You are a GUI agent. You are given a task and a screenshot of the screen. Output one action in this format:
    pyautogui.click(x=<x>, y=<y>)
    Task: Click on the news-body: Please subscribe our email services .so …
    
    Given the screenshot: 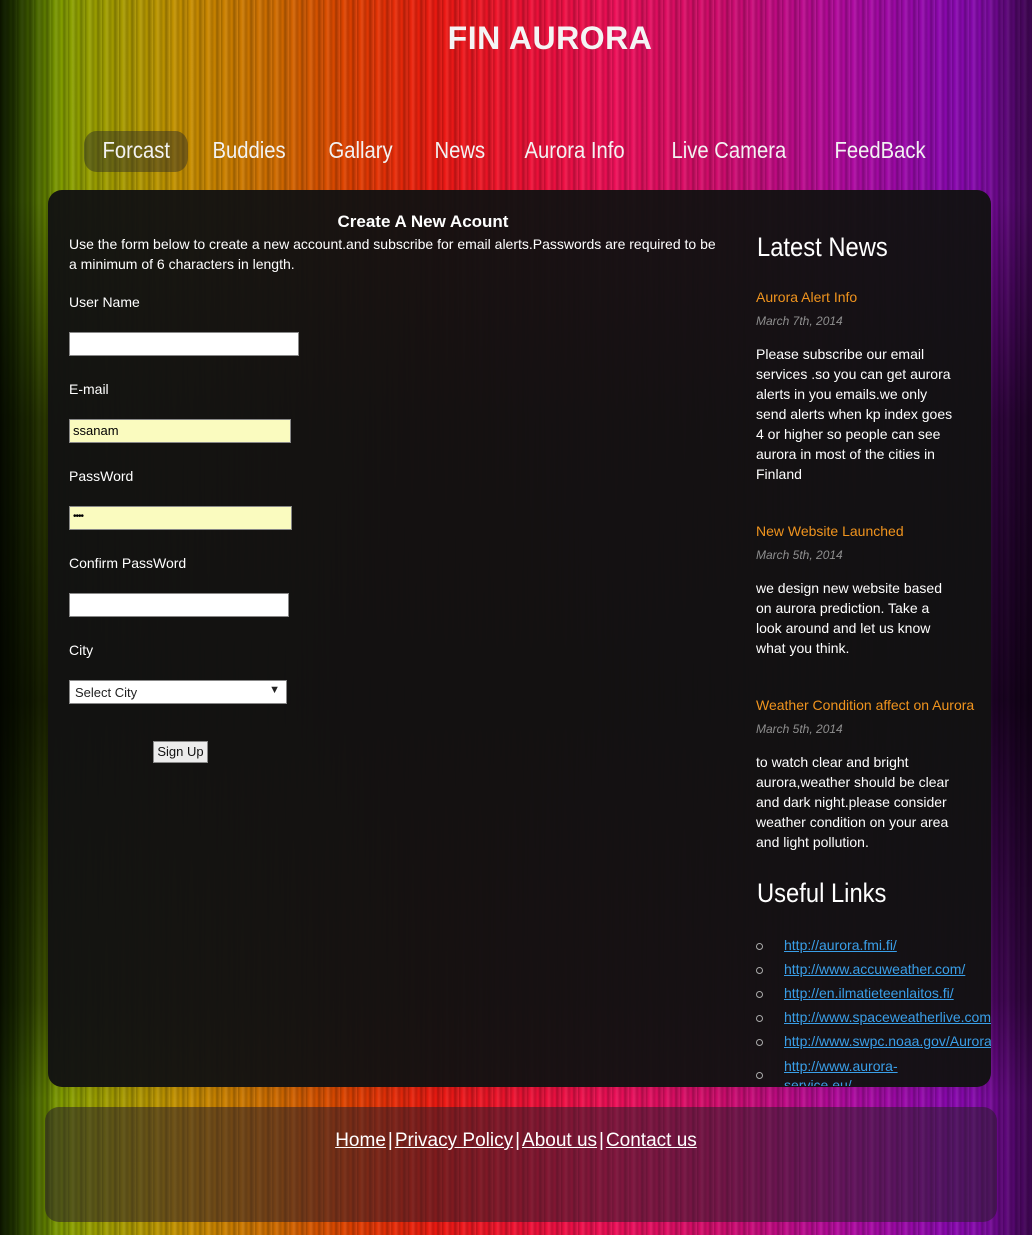 What is the action you would take?
    pyautogui.click(x=854, y=414)
    